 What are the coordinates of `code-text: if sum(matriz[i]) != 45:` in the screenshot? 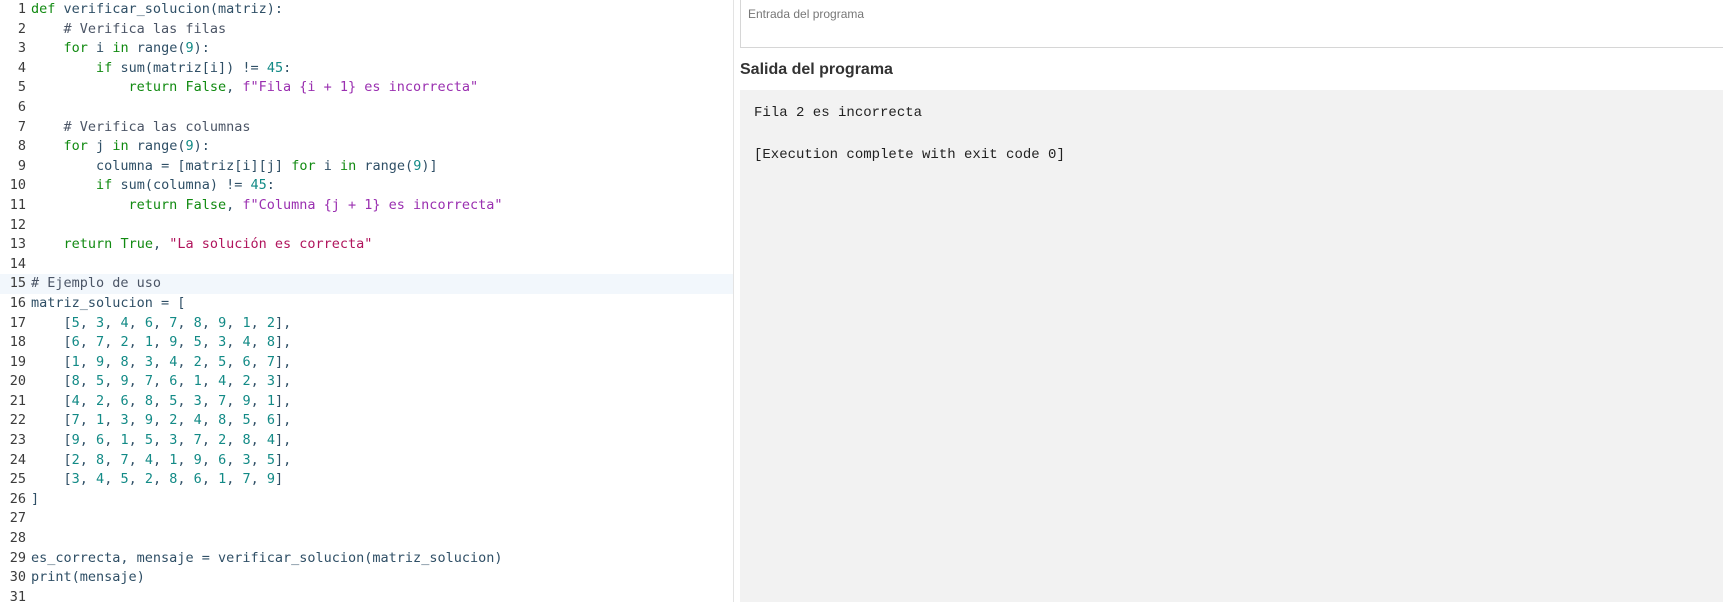 It's located at (161, 69).